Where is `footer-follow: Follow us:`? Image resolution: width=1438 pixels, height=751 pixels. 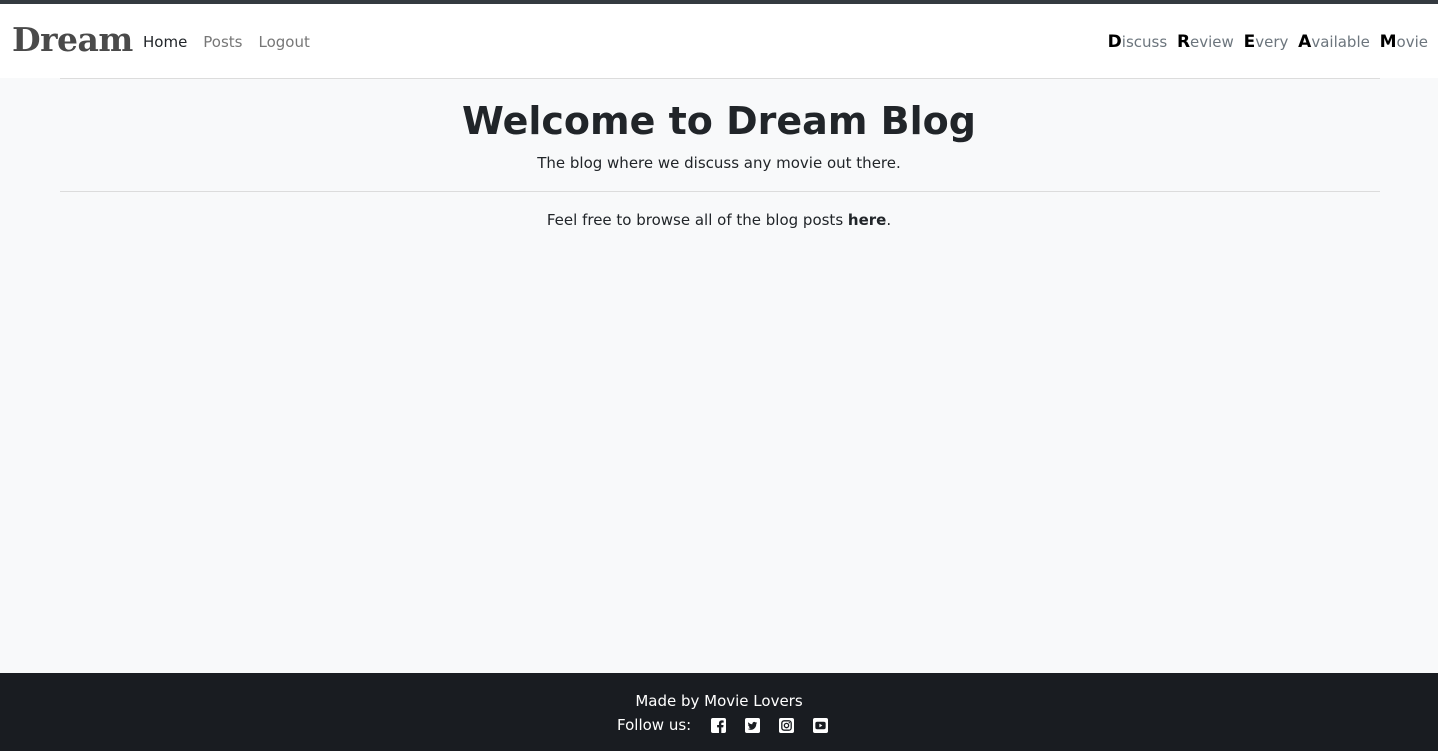 footer-follow: Follow us: is located at coordinates (723, 725).